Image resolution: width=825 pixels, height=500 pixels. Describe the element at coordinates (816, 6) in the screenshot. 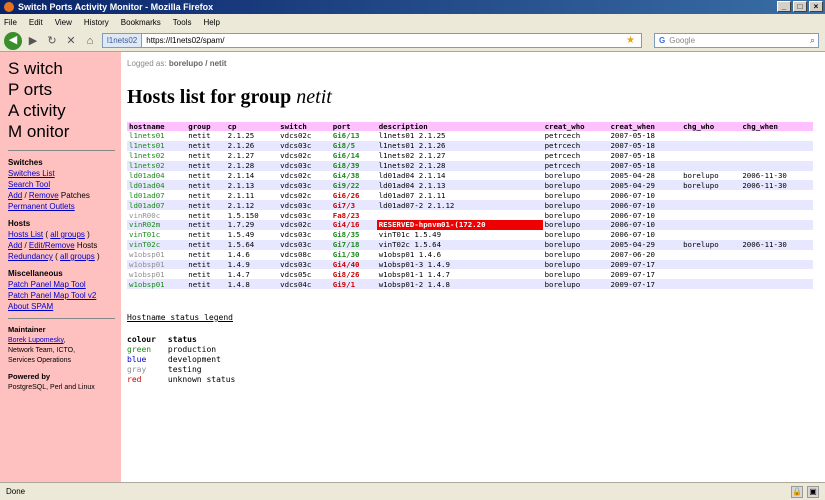

I see `close-button: ×` at that location.